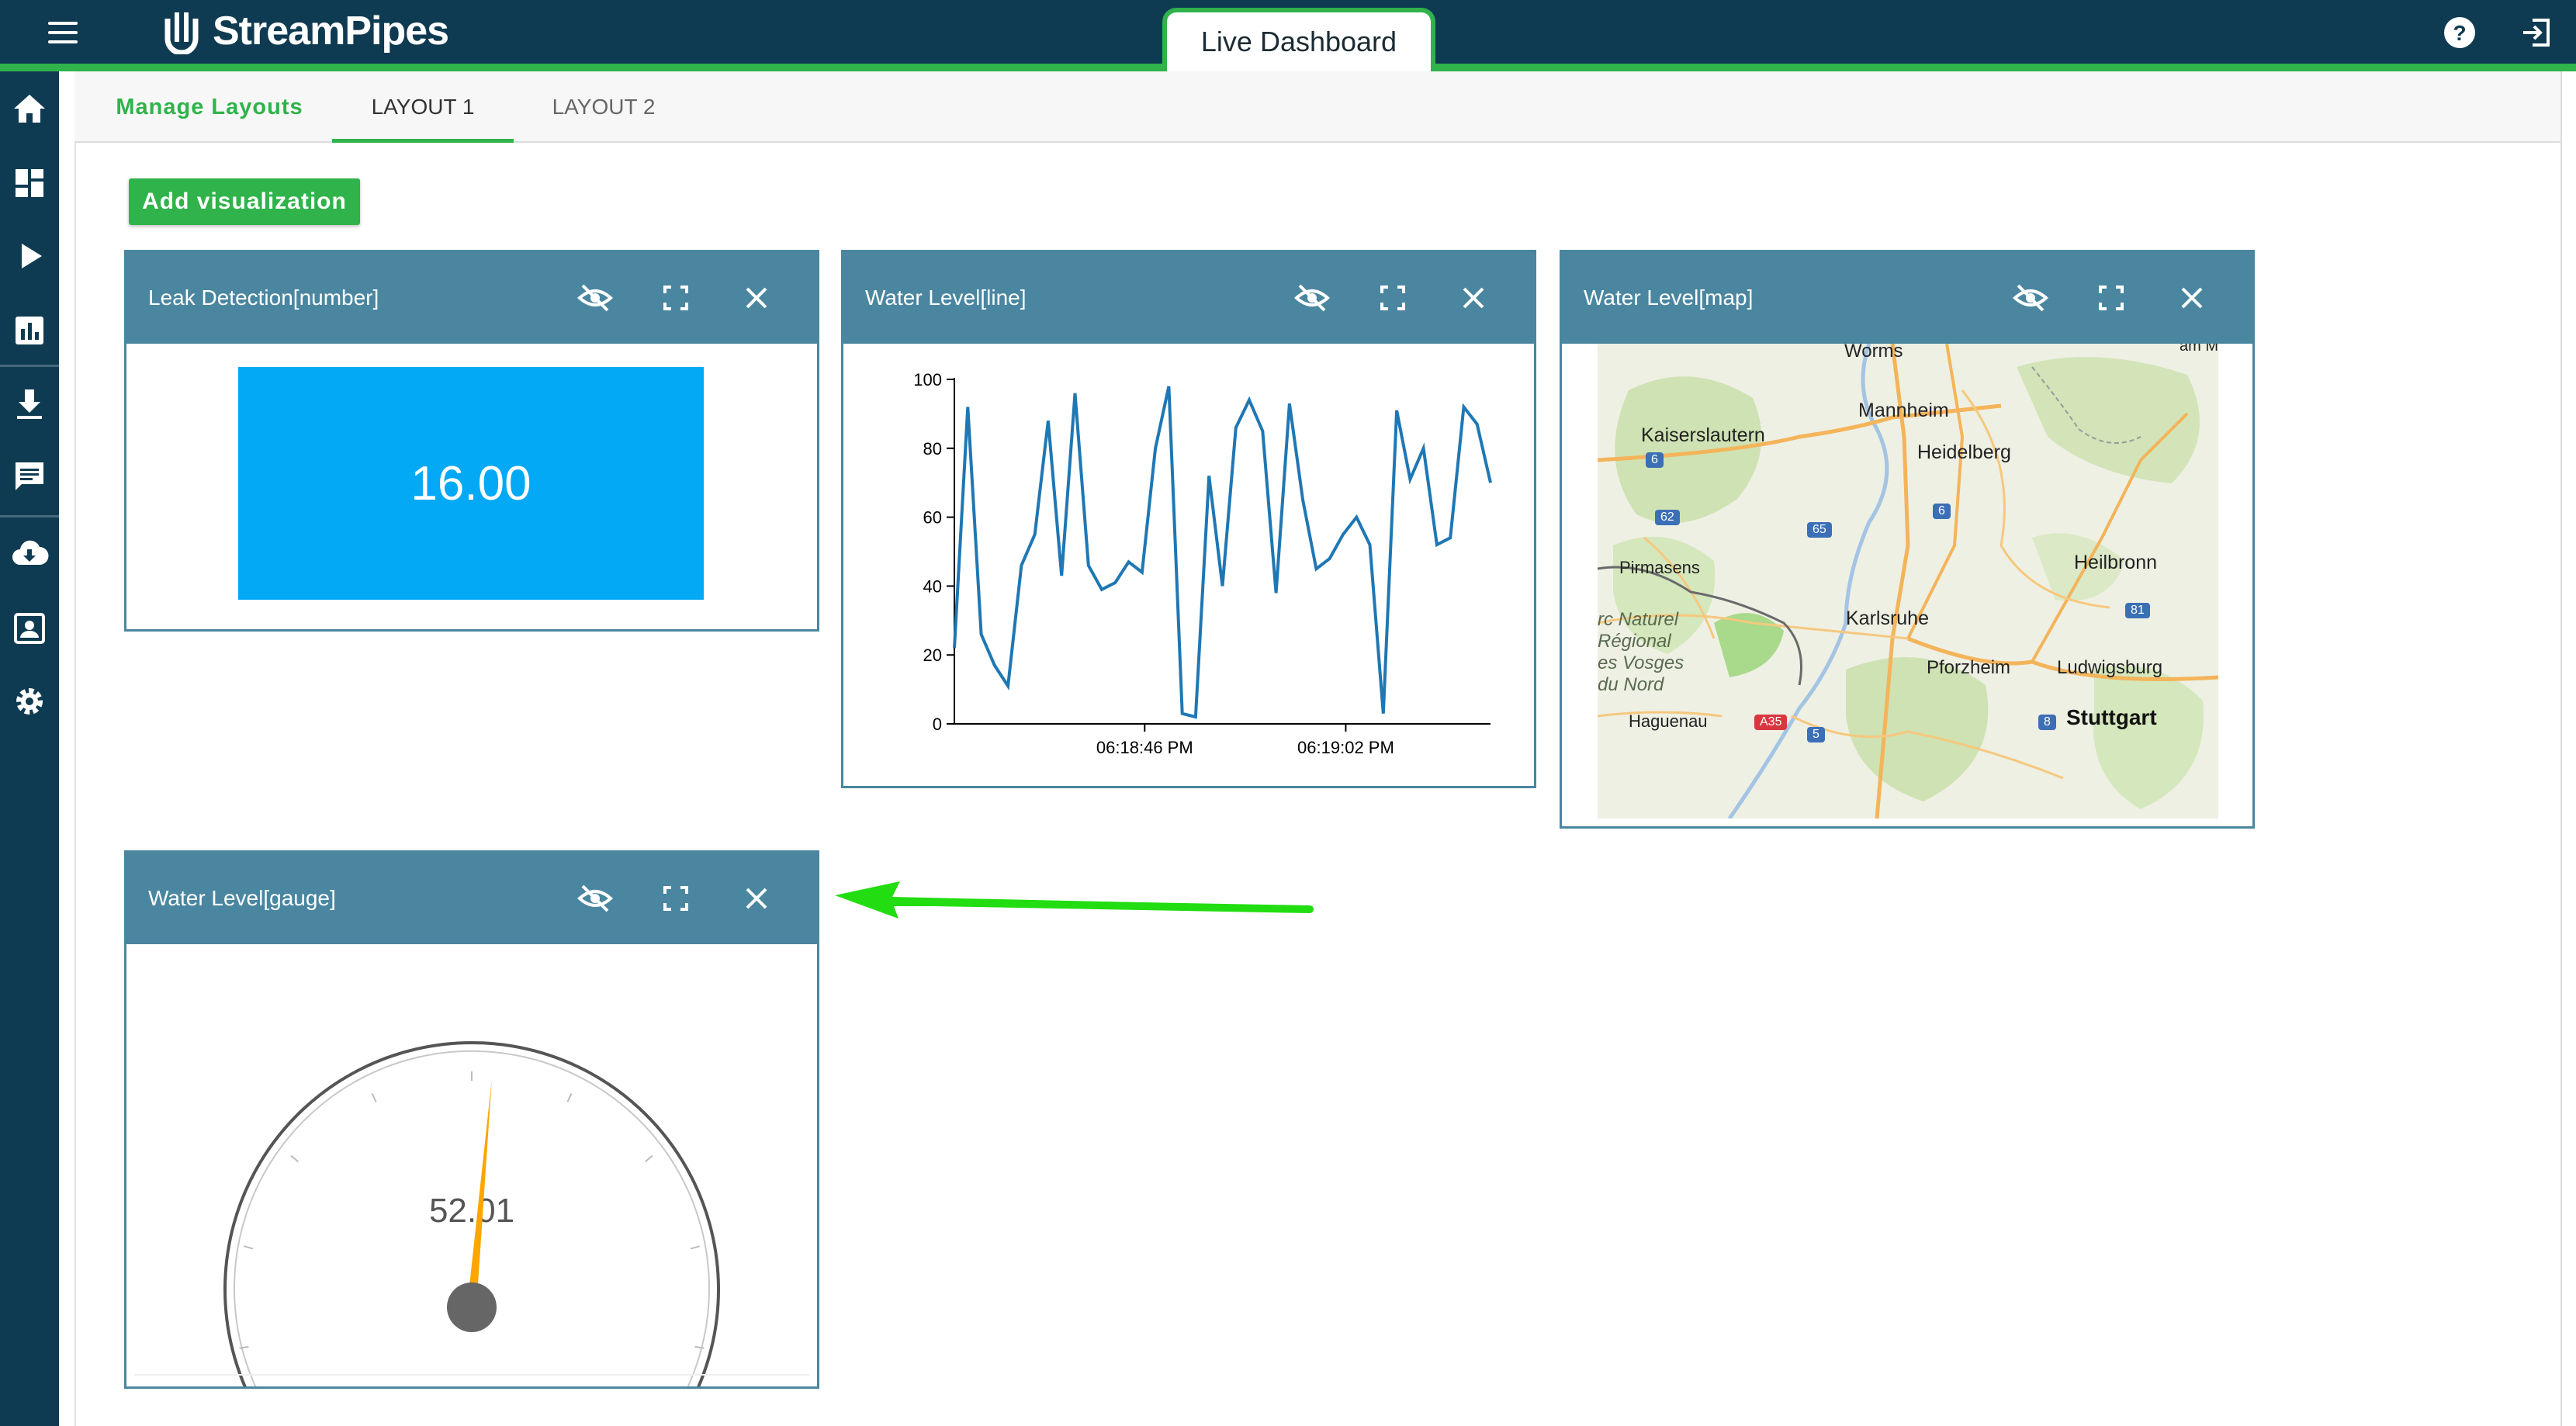 The width and height of the screenshot is (2576, 1426). What do you see at coordinates (2137, 610) in the screenshot?
I see `road-shield: 81` at bounding box center [2137, 610].